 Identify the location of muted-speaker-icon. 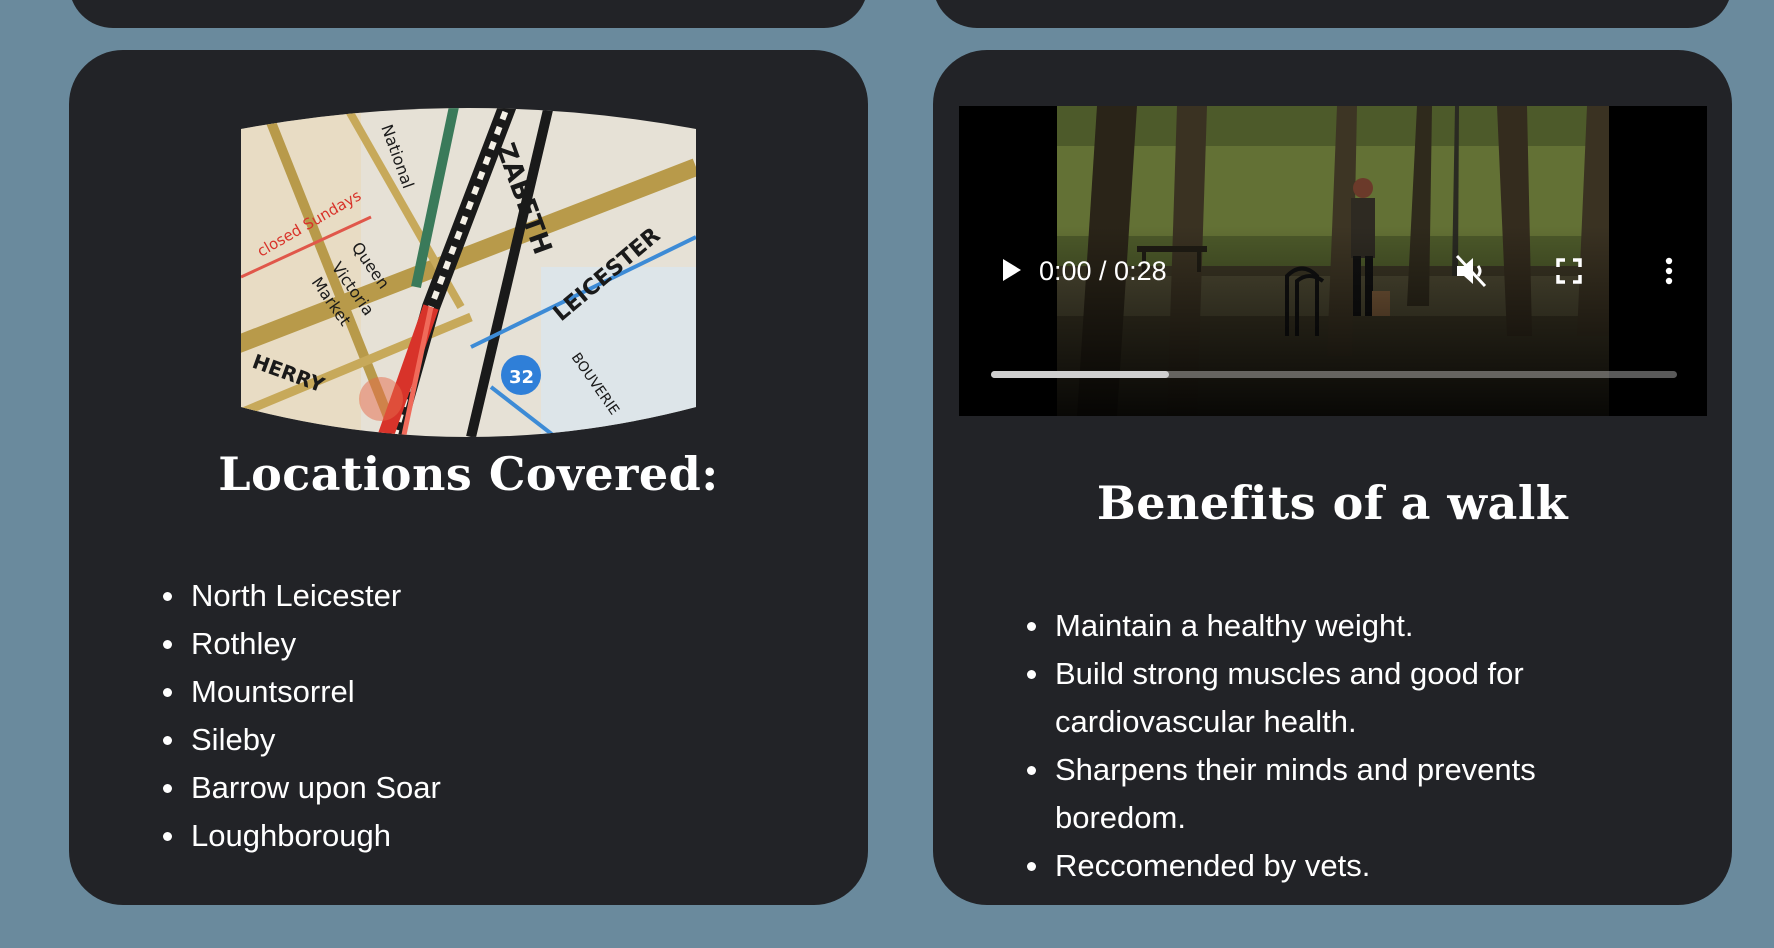
(1471, 271).